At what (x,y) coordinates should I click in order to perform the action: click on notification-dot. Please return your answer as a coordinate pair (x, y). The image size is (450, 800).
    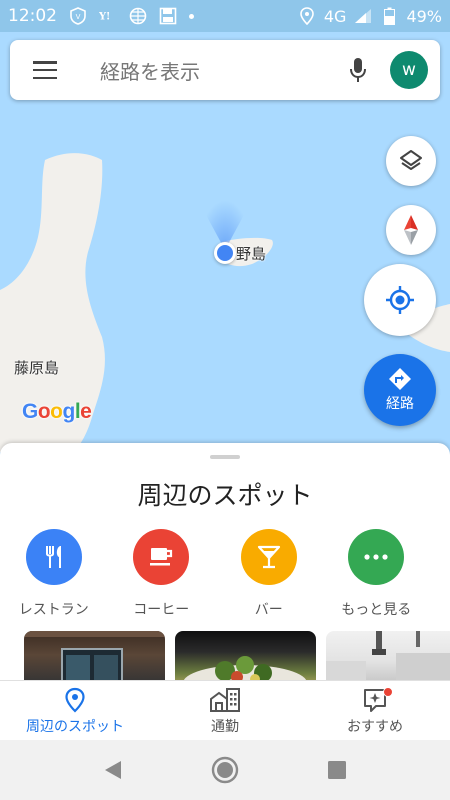
    Looking at the image, I should click on (191, 16).